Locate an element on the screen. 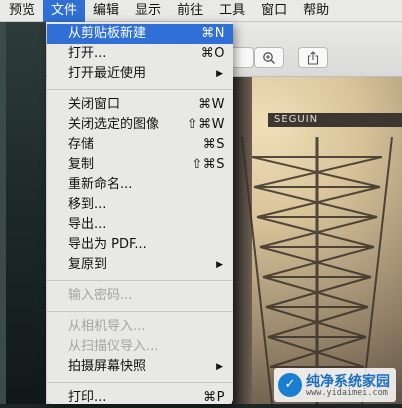 Image resolution: width=402 pixels, height=408 pixels. menu-item-open-recent: 打开最近使用 ▶ is located at coordinates (140, 74).